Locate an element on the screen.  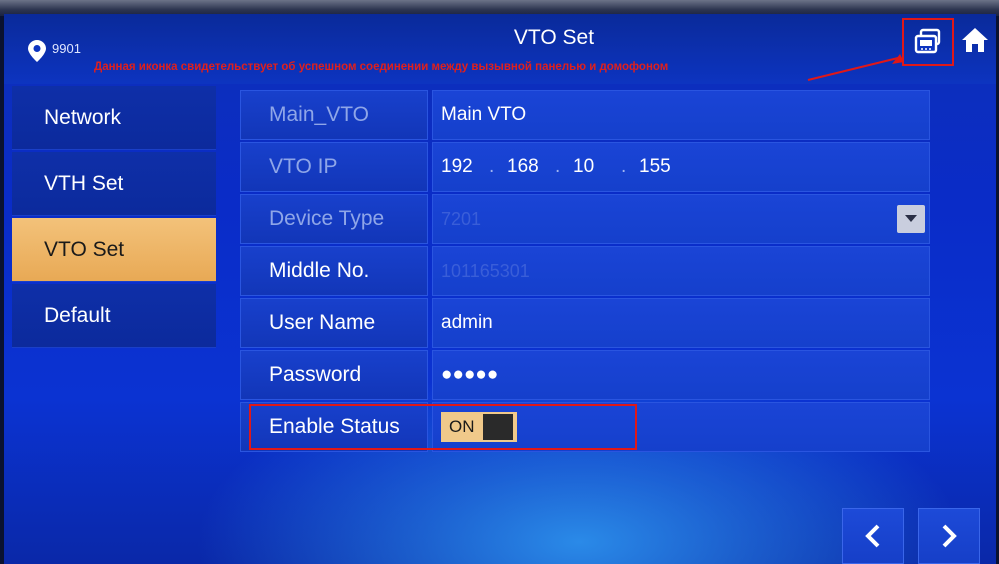
chevron-down-icon is located at coordinates (911, 219).